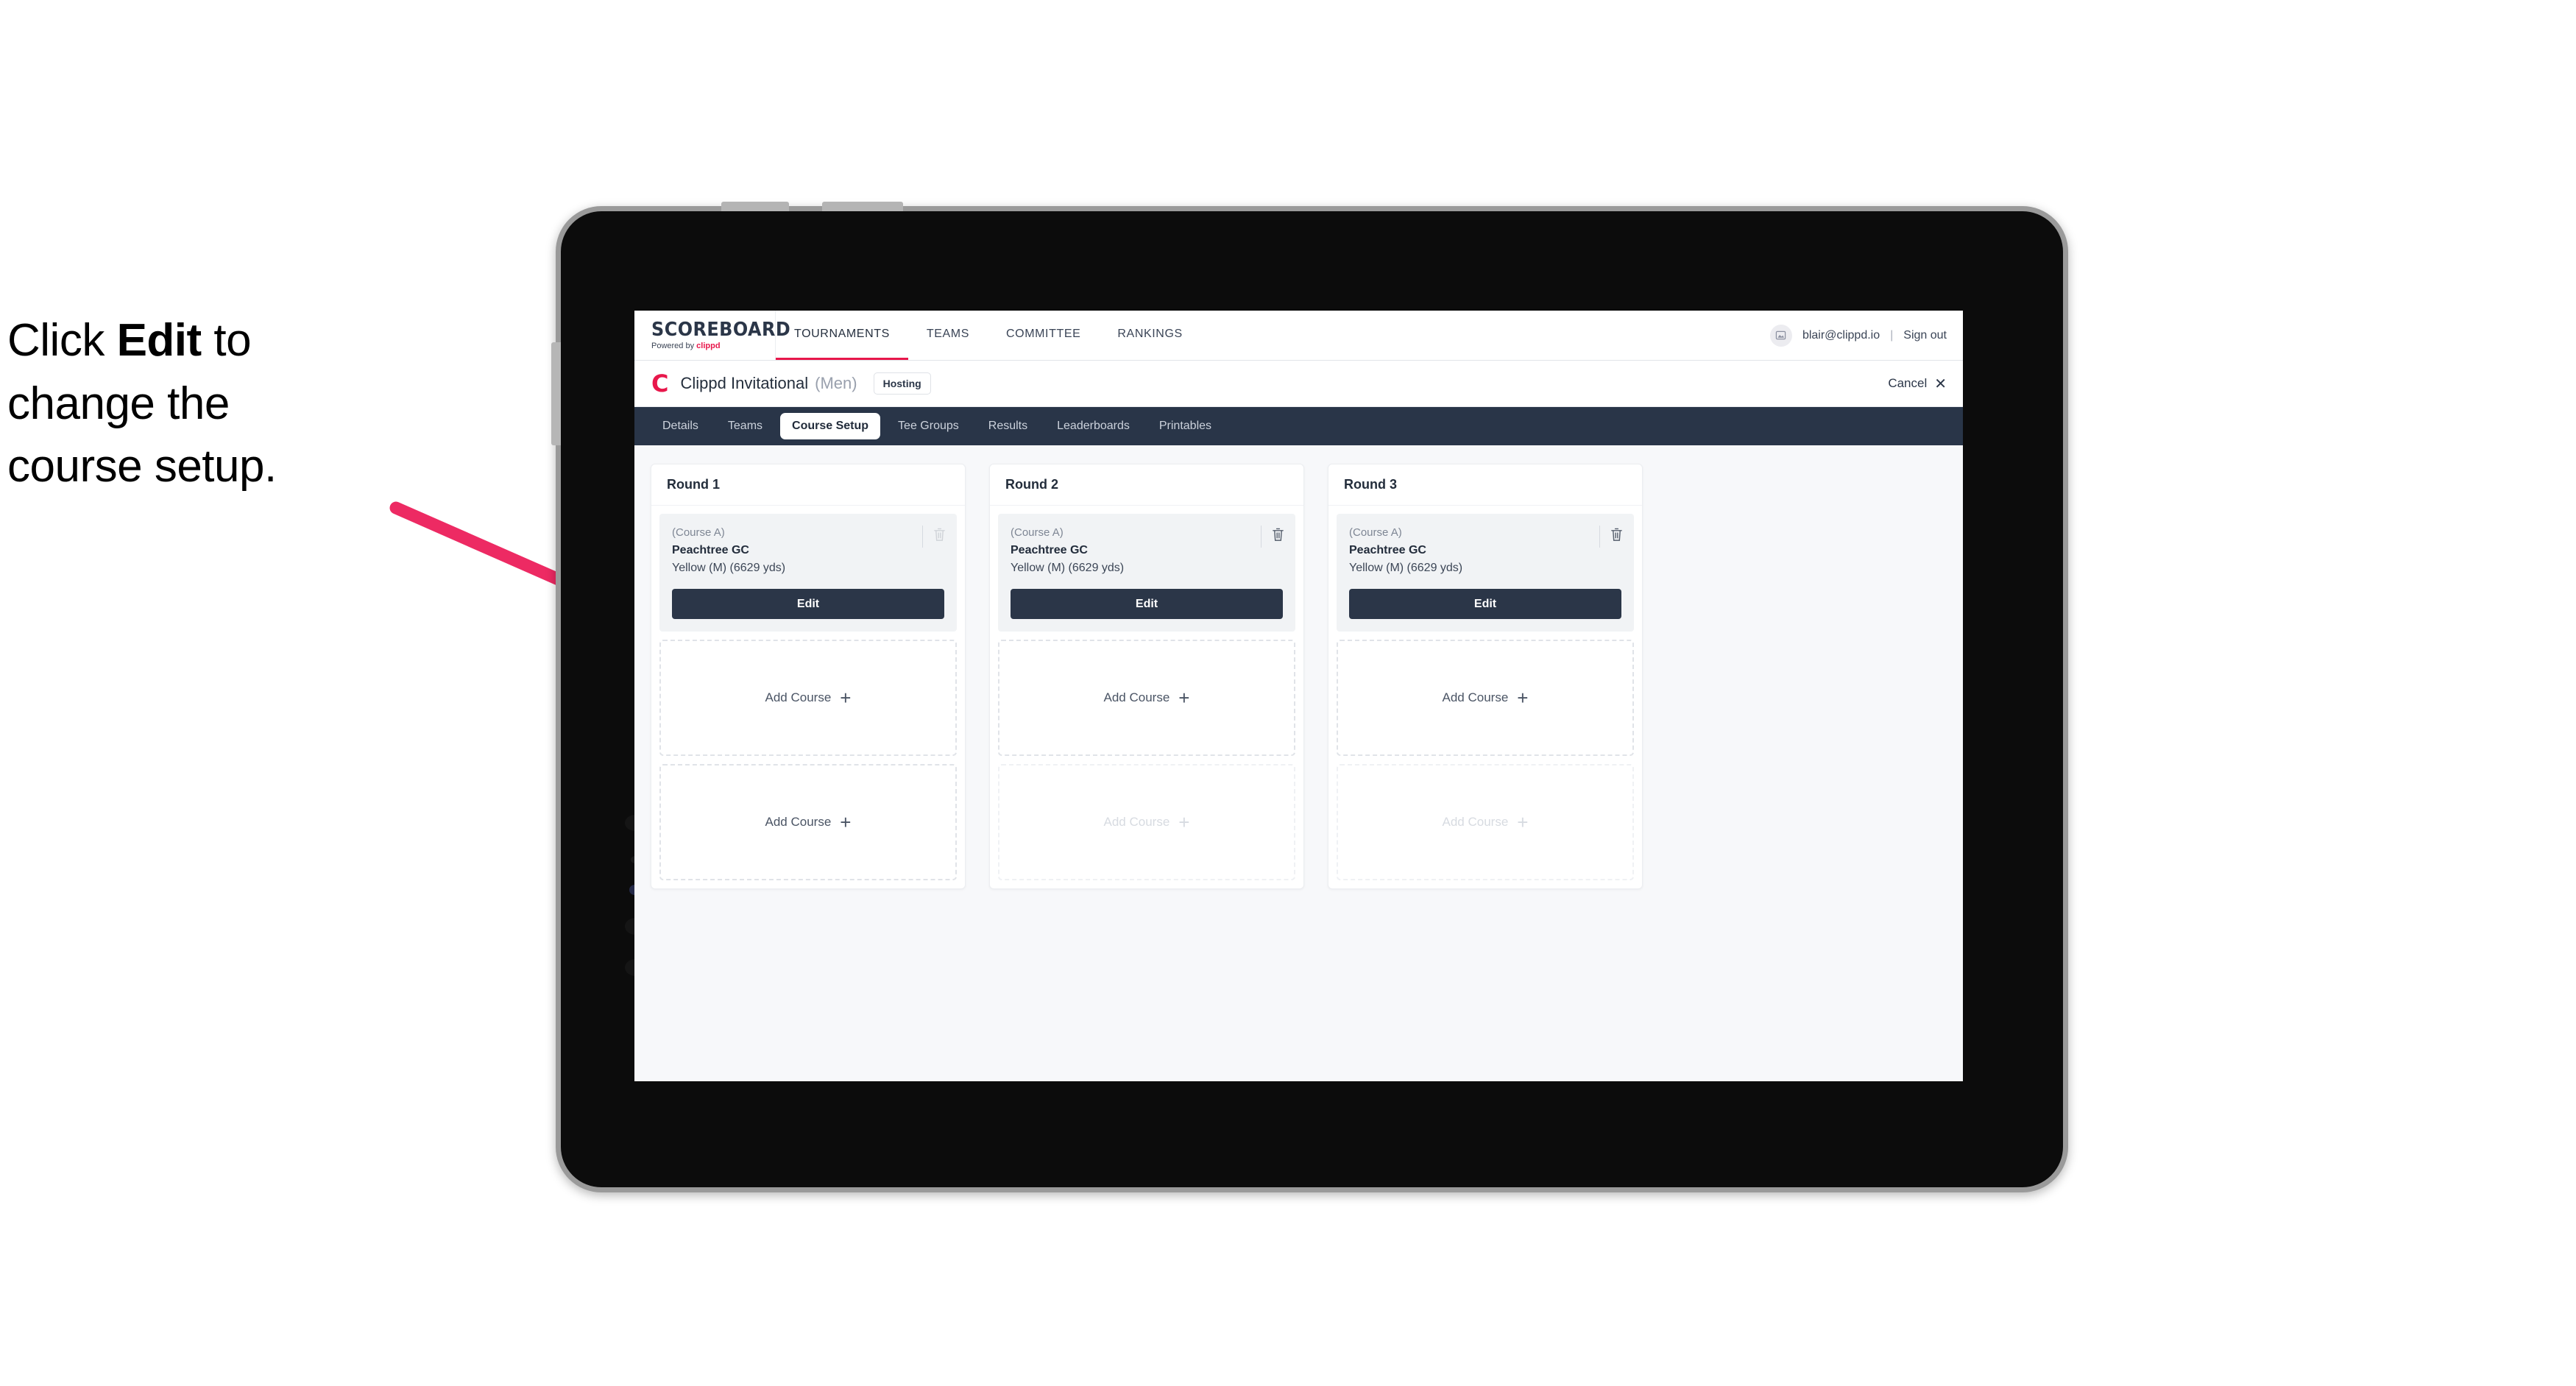  Describe the element at coordinates (680, 426) in the screenshot. I see `tab-details: Details` at that location.